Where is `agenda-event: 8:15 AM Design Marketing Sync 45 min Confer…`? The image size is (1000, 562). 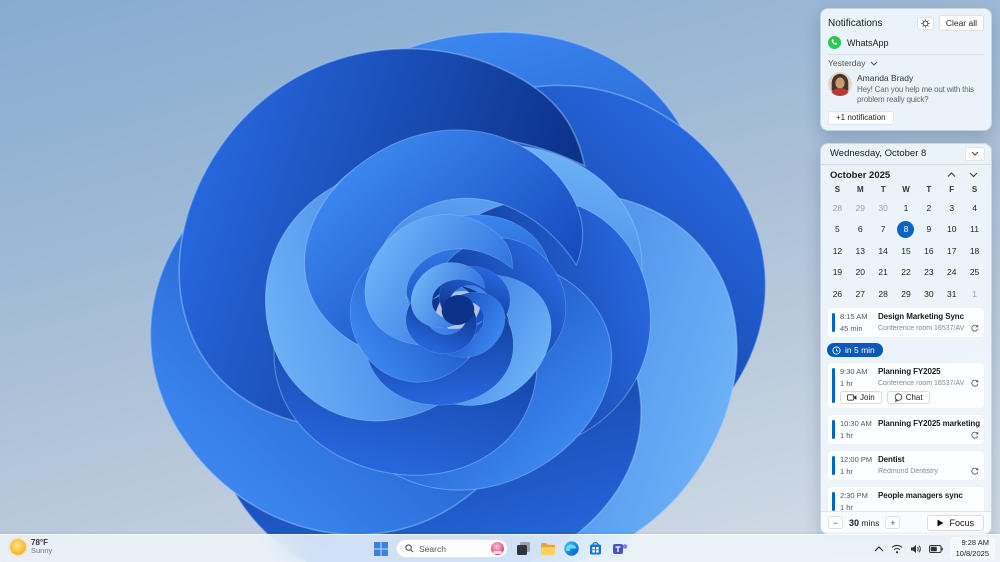
agenda-event: 8:15 AM Design Marketing Sync 45 min Confer… is located at coordinates (906, 323).